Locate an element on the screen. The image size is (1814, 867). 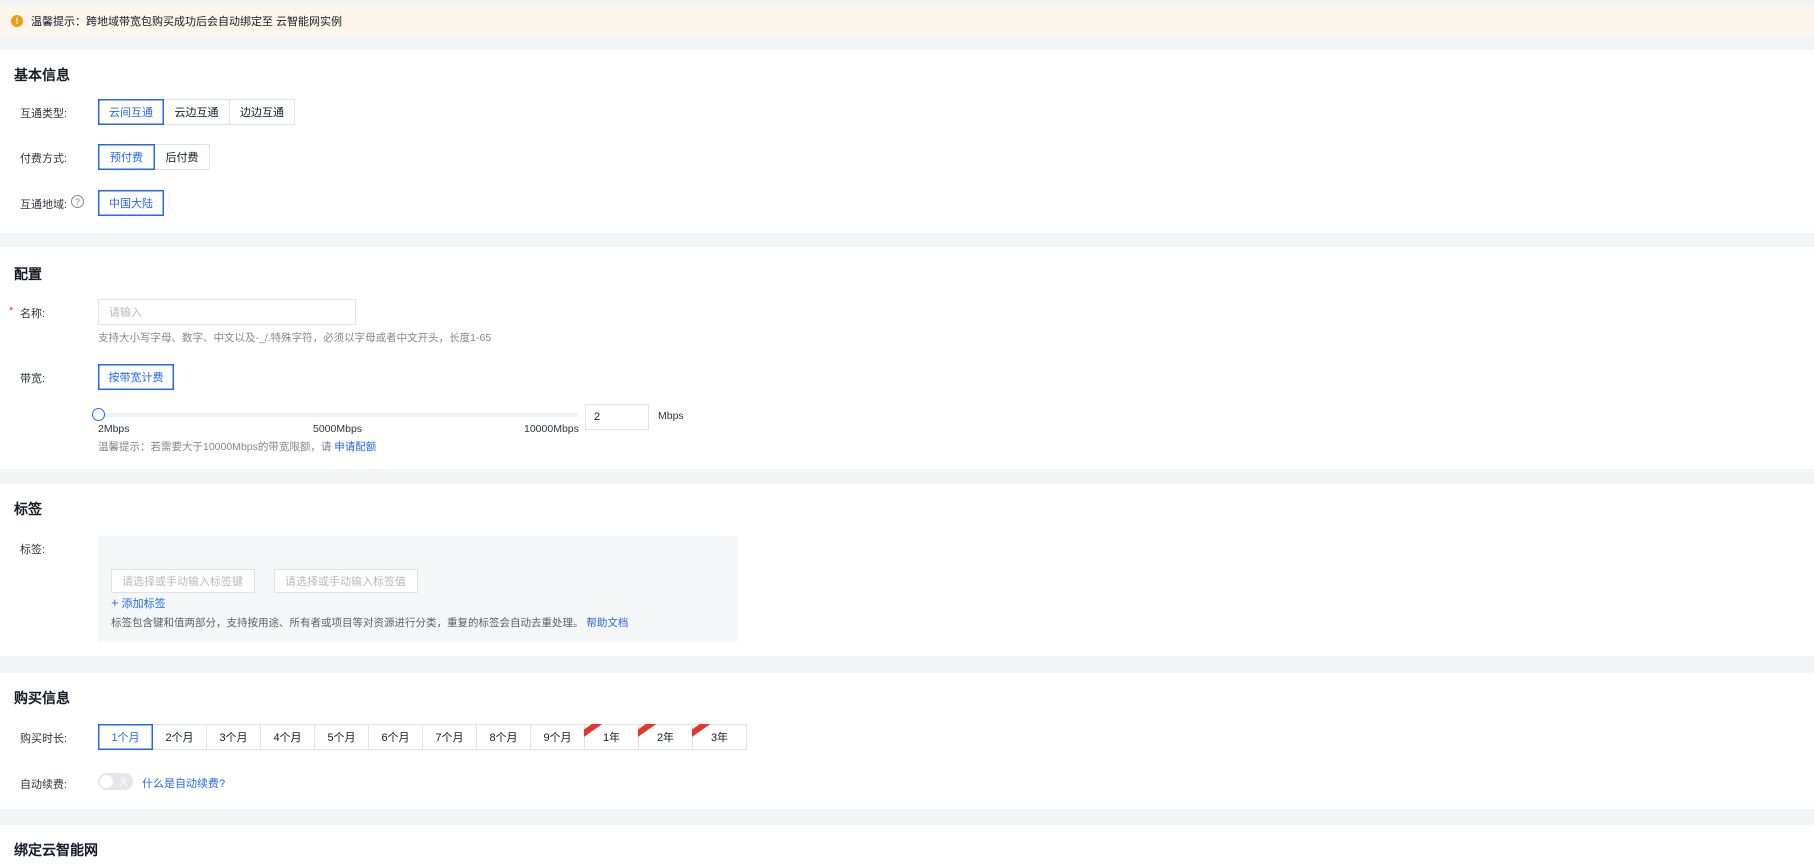
duration-option-label: 1年 is located at coordinates (611, 738).